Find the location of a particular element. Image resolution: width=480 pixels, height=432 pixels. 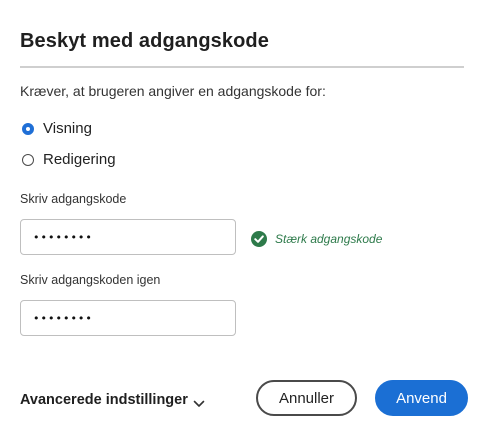

advanced-settings-label: Avancerede indstillinger is located at coordinates (104, 400).